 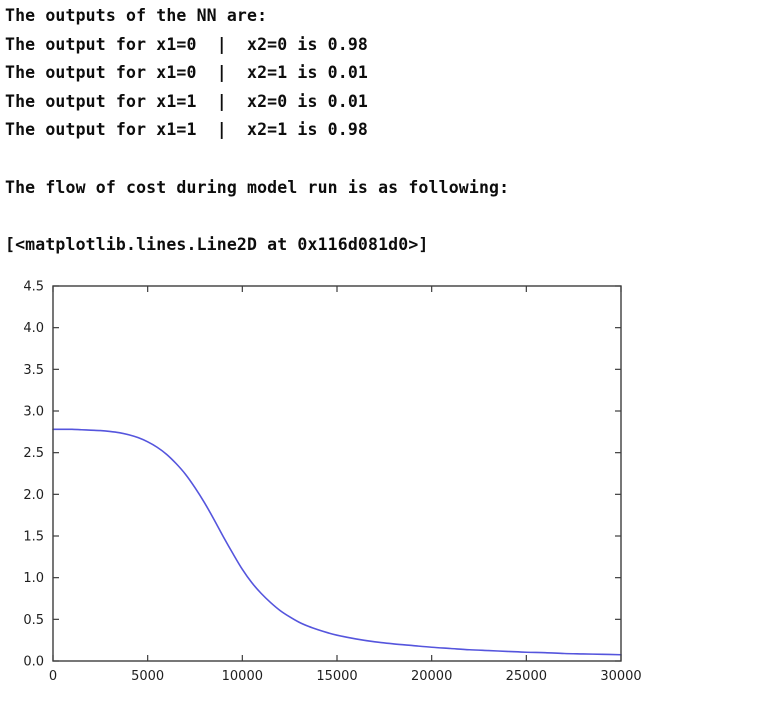 What do you see at coordinates (33, 412) in the screenshot?
I see `y-tick-label: 3.0` at bounding box center [33, 412].